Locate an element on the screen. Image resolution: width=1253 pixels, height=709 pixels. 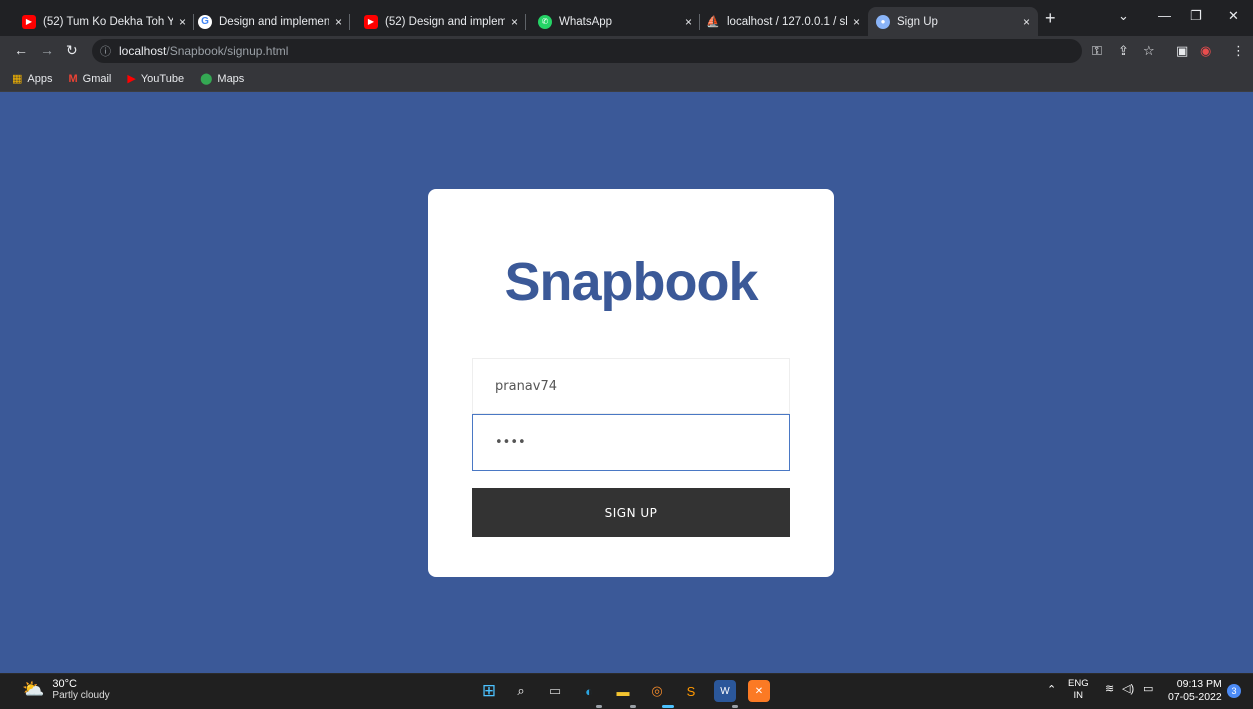
bookmark-maps: ⬤ Maps is located at coordinates (222, 79).